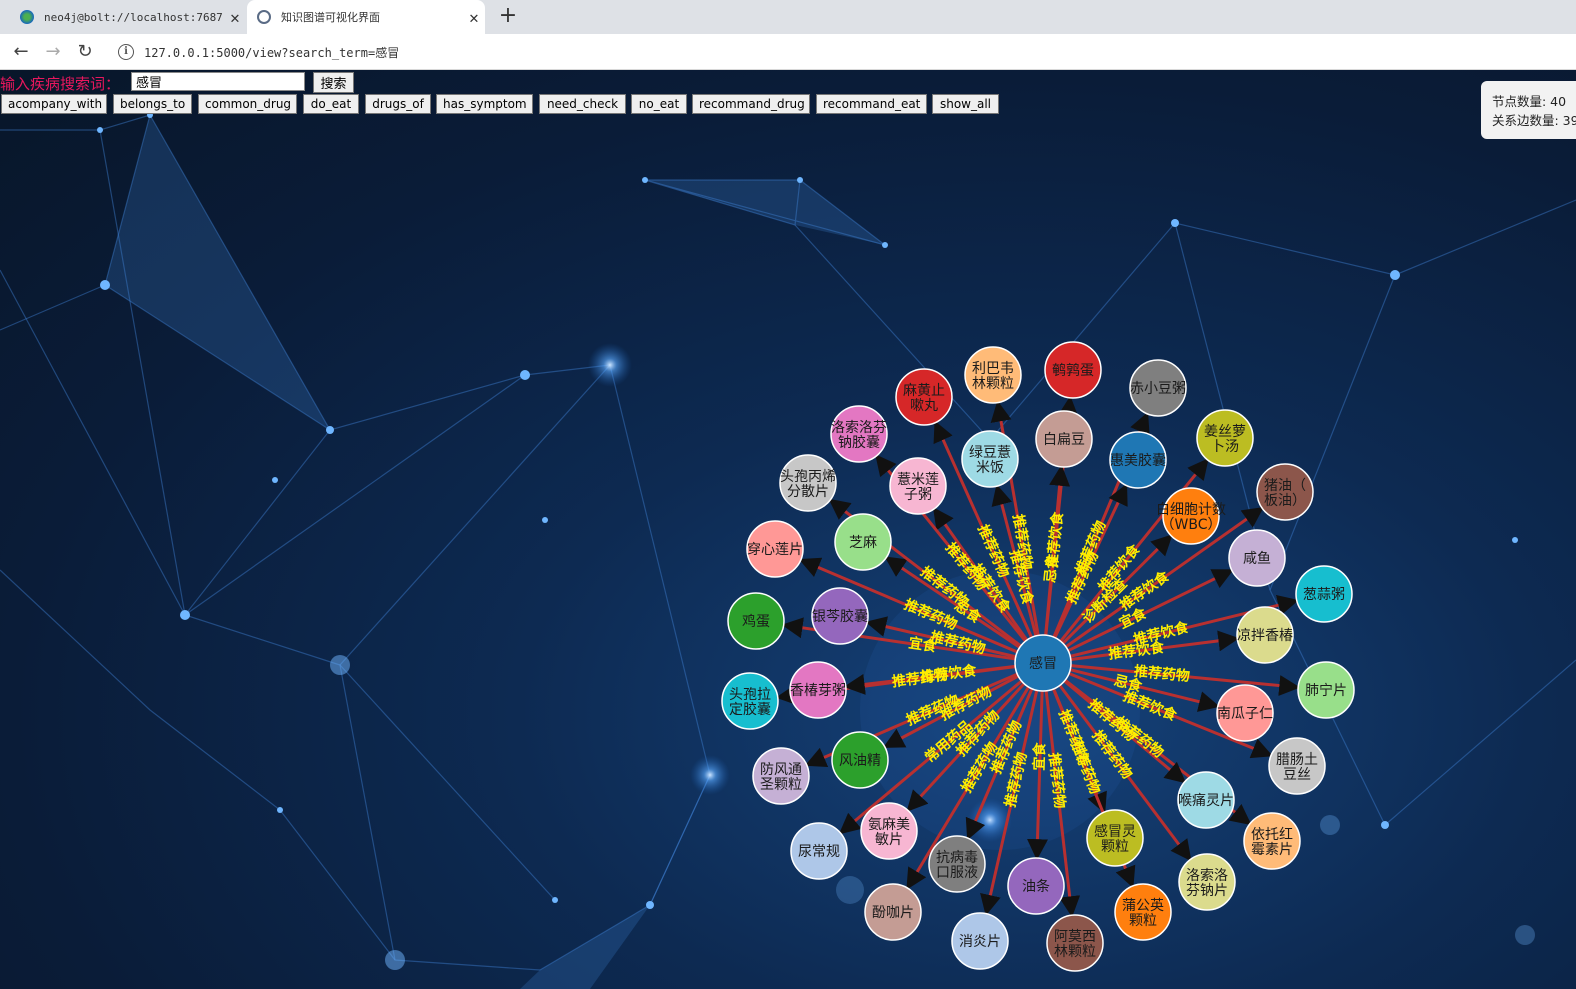 The width and height of the screenshot is (1576, 989). Describe the element at coordinates (843, 52) in the screenshot. I see `address-bar: i 127.0.0.1:5000/view?search_term=感冒` at that location.